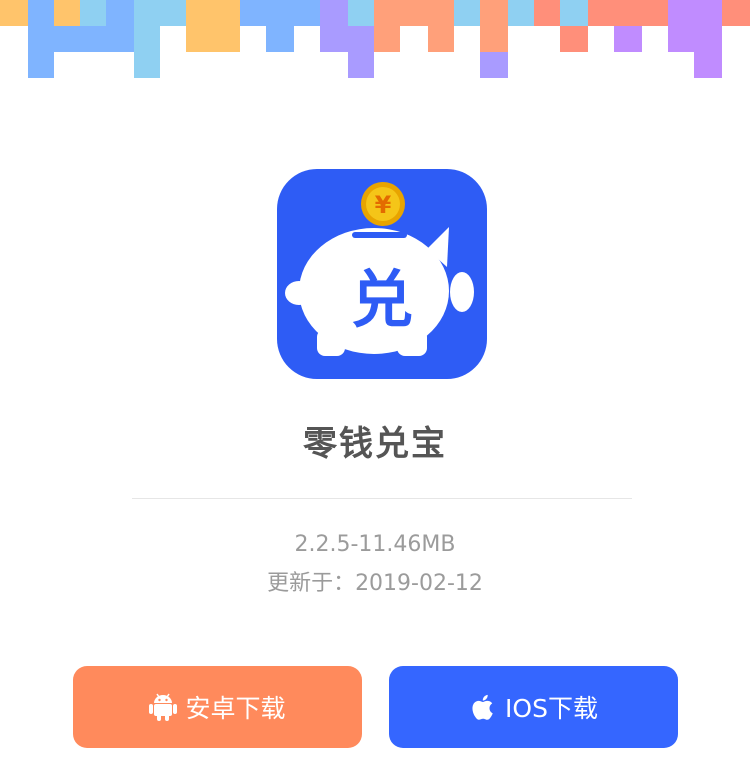  Describe the element at coordinates (375, 444) in the screenshot. I see `app-name: 零钱兑宝` at that location.